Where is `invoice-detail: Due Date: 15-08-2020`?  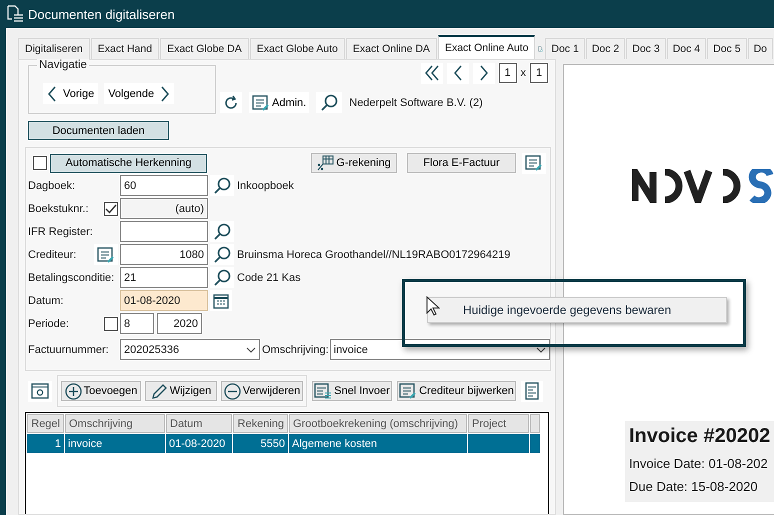 invoice-detail: Due Date: 15-08-2020 is located at coordinates (694, 486).